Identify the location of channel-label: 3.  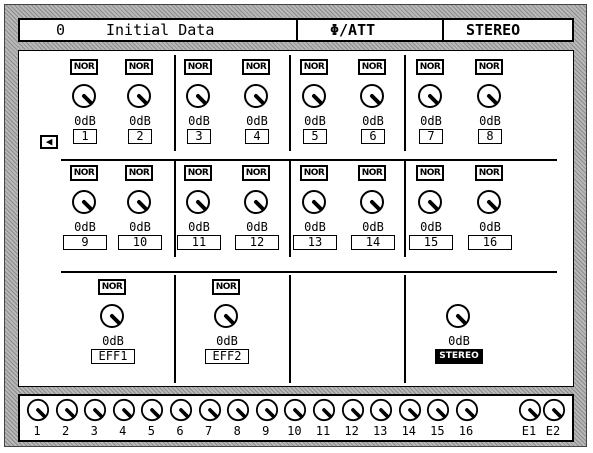
(199, 136).